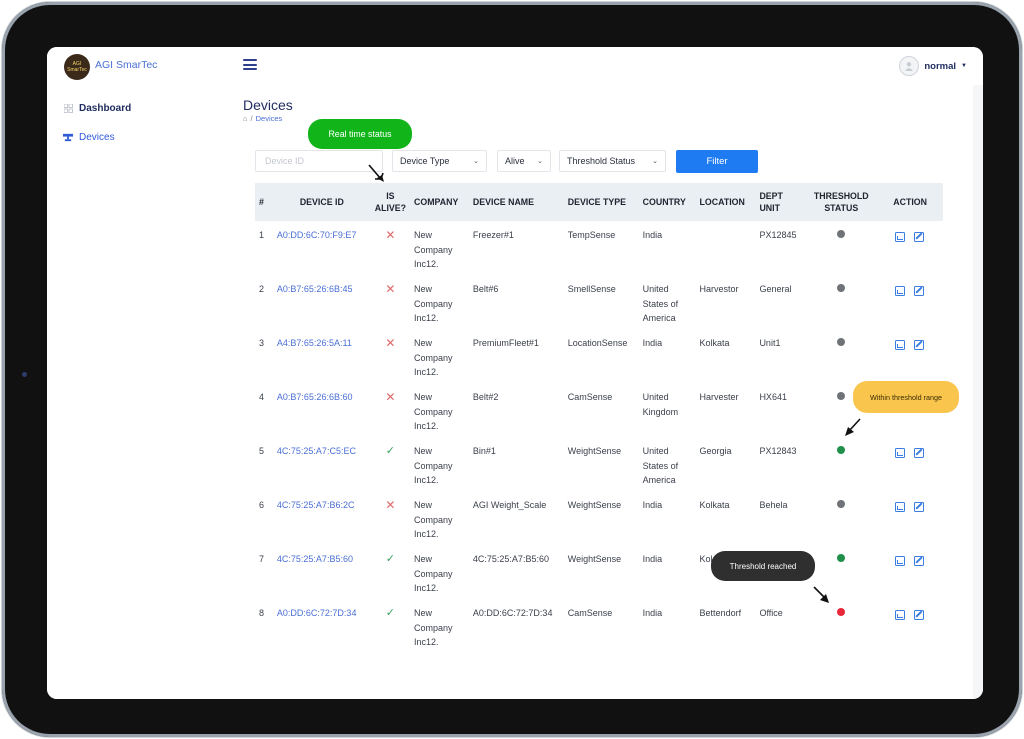 The height and width of the screenshot is (739, 1024). What do you see at coordinates (322, 302) in the screenshot?
I see `device-id-link: A0:B7:65:26:6B:45` at bounding box center [322, 302].